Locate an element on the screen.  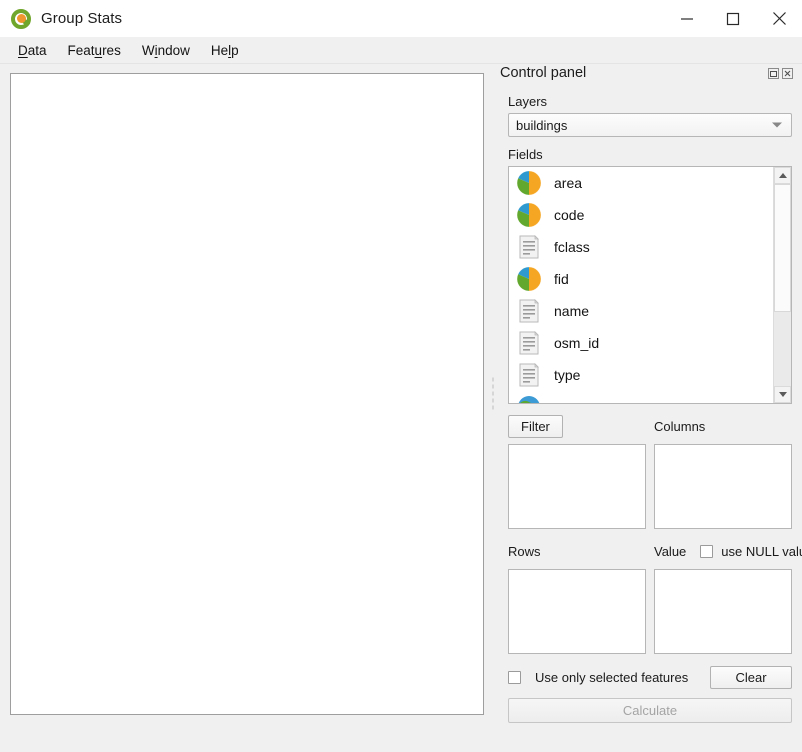
scroll-down-button is located at coordinates (782, 394).